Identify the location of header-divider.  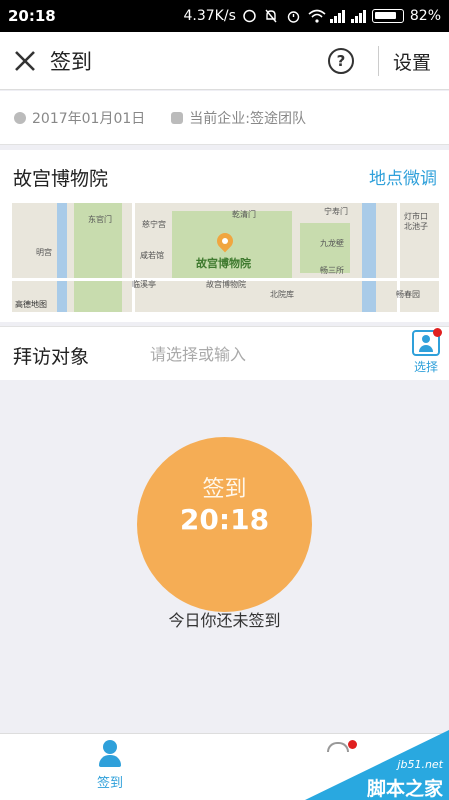
(378, 61).